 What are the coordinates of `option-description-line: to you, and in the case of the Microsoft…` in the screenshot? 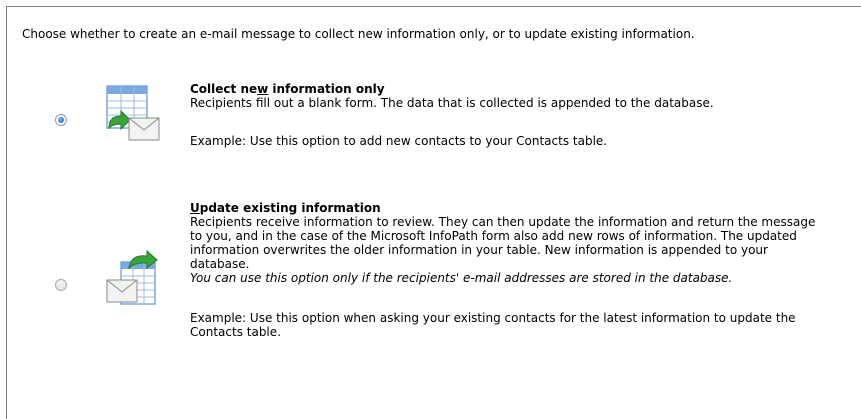 It's located at (493, 236).